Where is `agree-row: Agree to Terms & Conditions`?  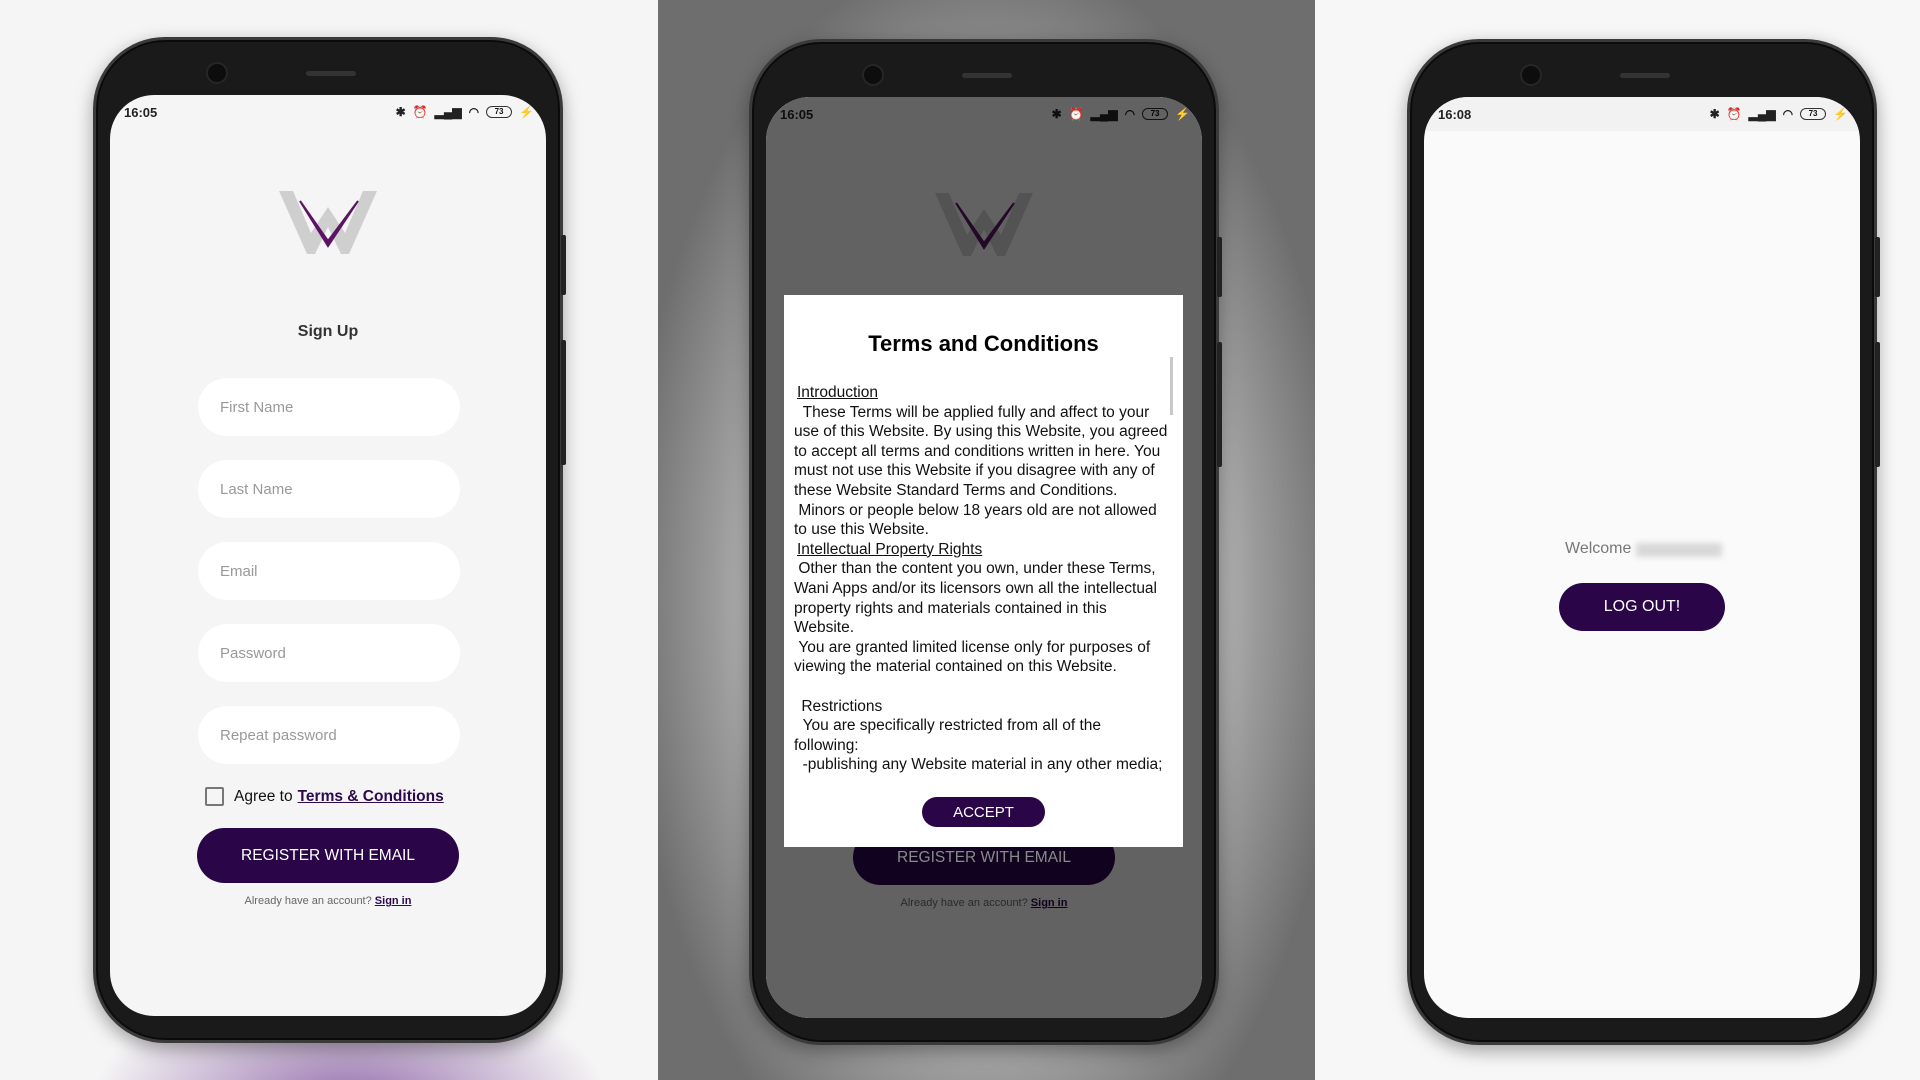 agree-row: Agree to Terms & Conditions is located at coordinates (324, 796).